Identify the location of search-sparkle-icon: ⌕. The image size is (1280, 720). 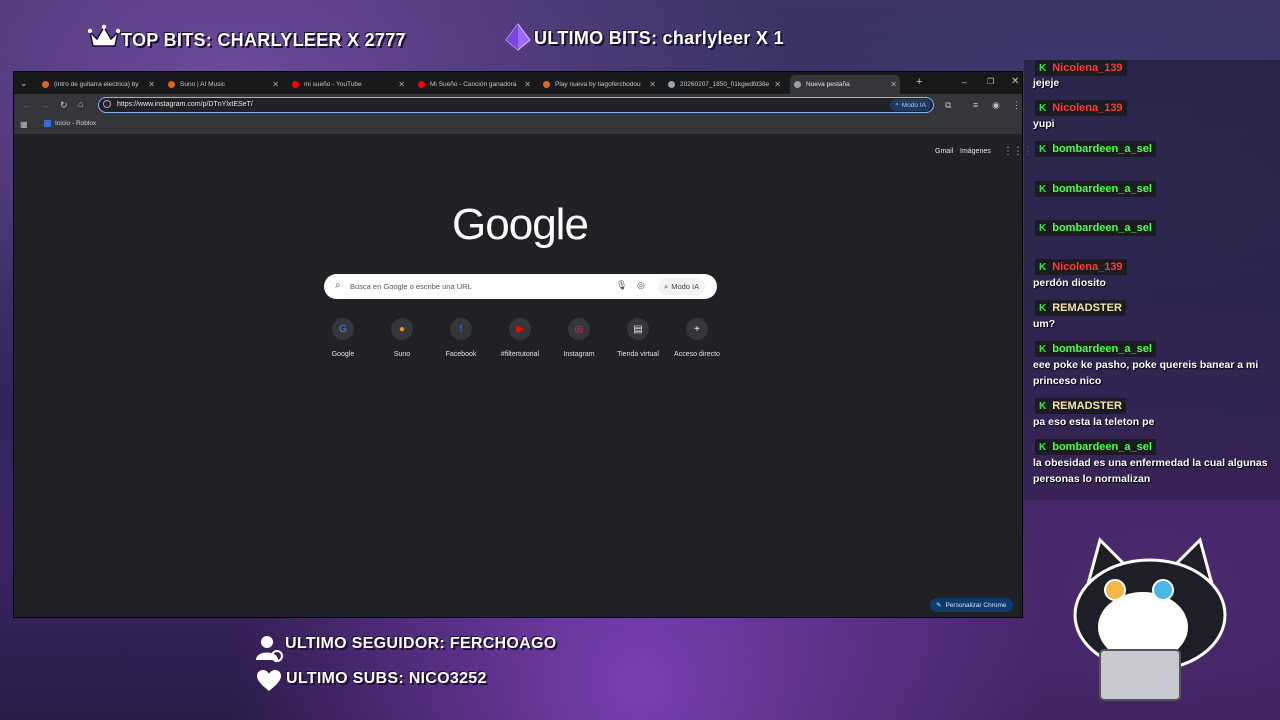
(897, 104).